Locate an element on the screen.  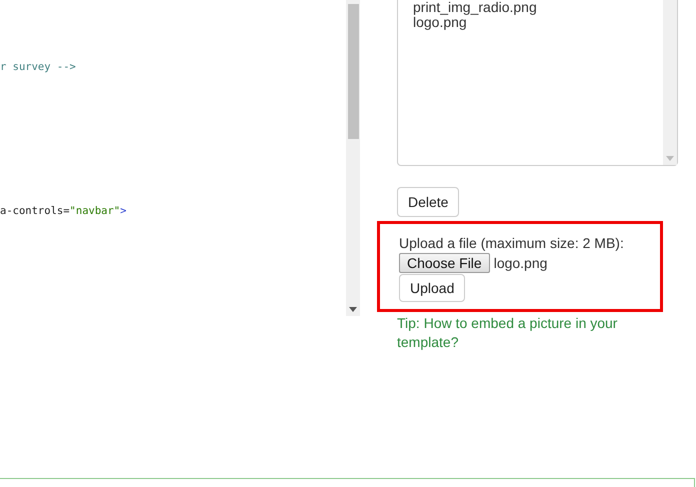
upload-button: Upload is located at coordinates (432, 288).